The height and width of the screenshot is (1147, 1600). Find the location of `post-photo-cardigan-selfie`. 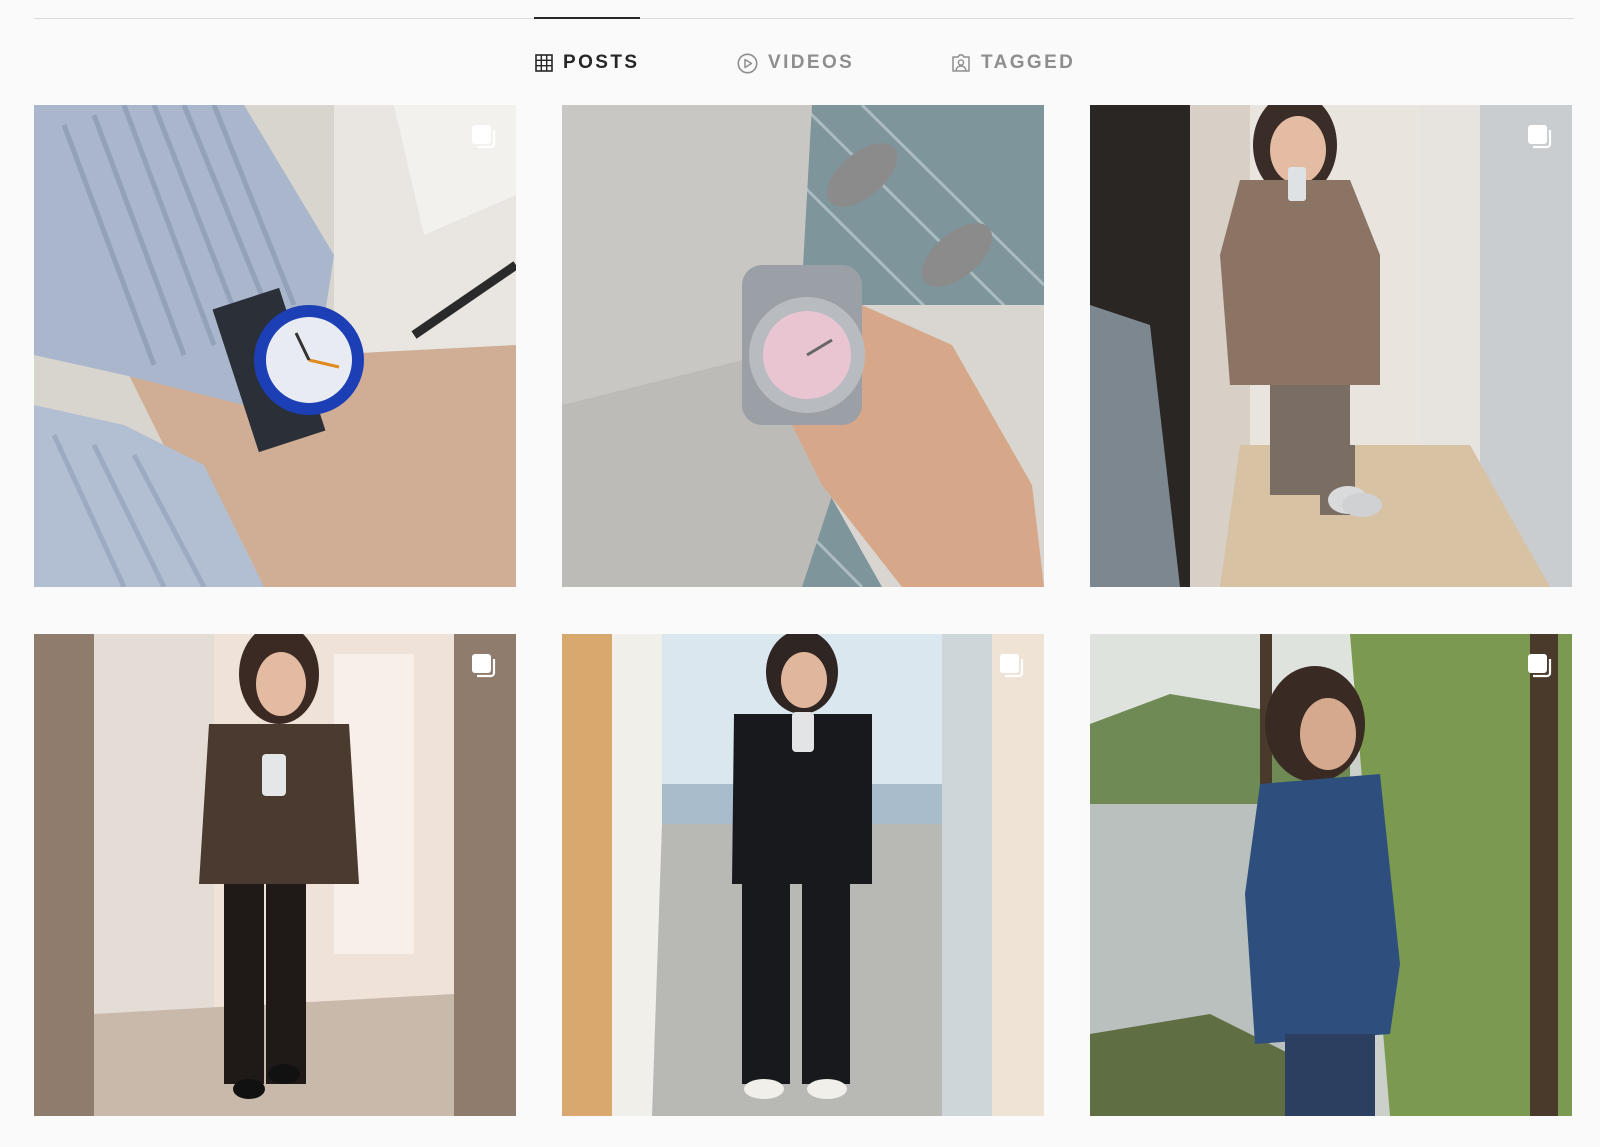

post-photo-cardigan-selfie is located at coordinates (1331, 346).